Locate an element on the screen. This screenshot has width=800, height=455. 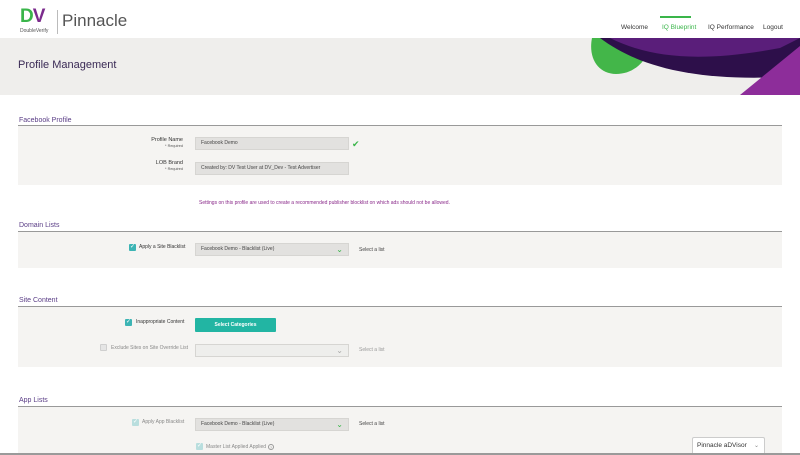
inappropriate-content-label: Inappropriate Content is located at coordinates (160, 322).